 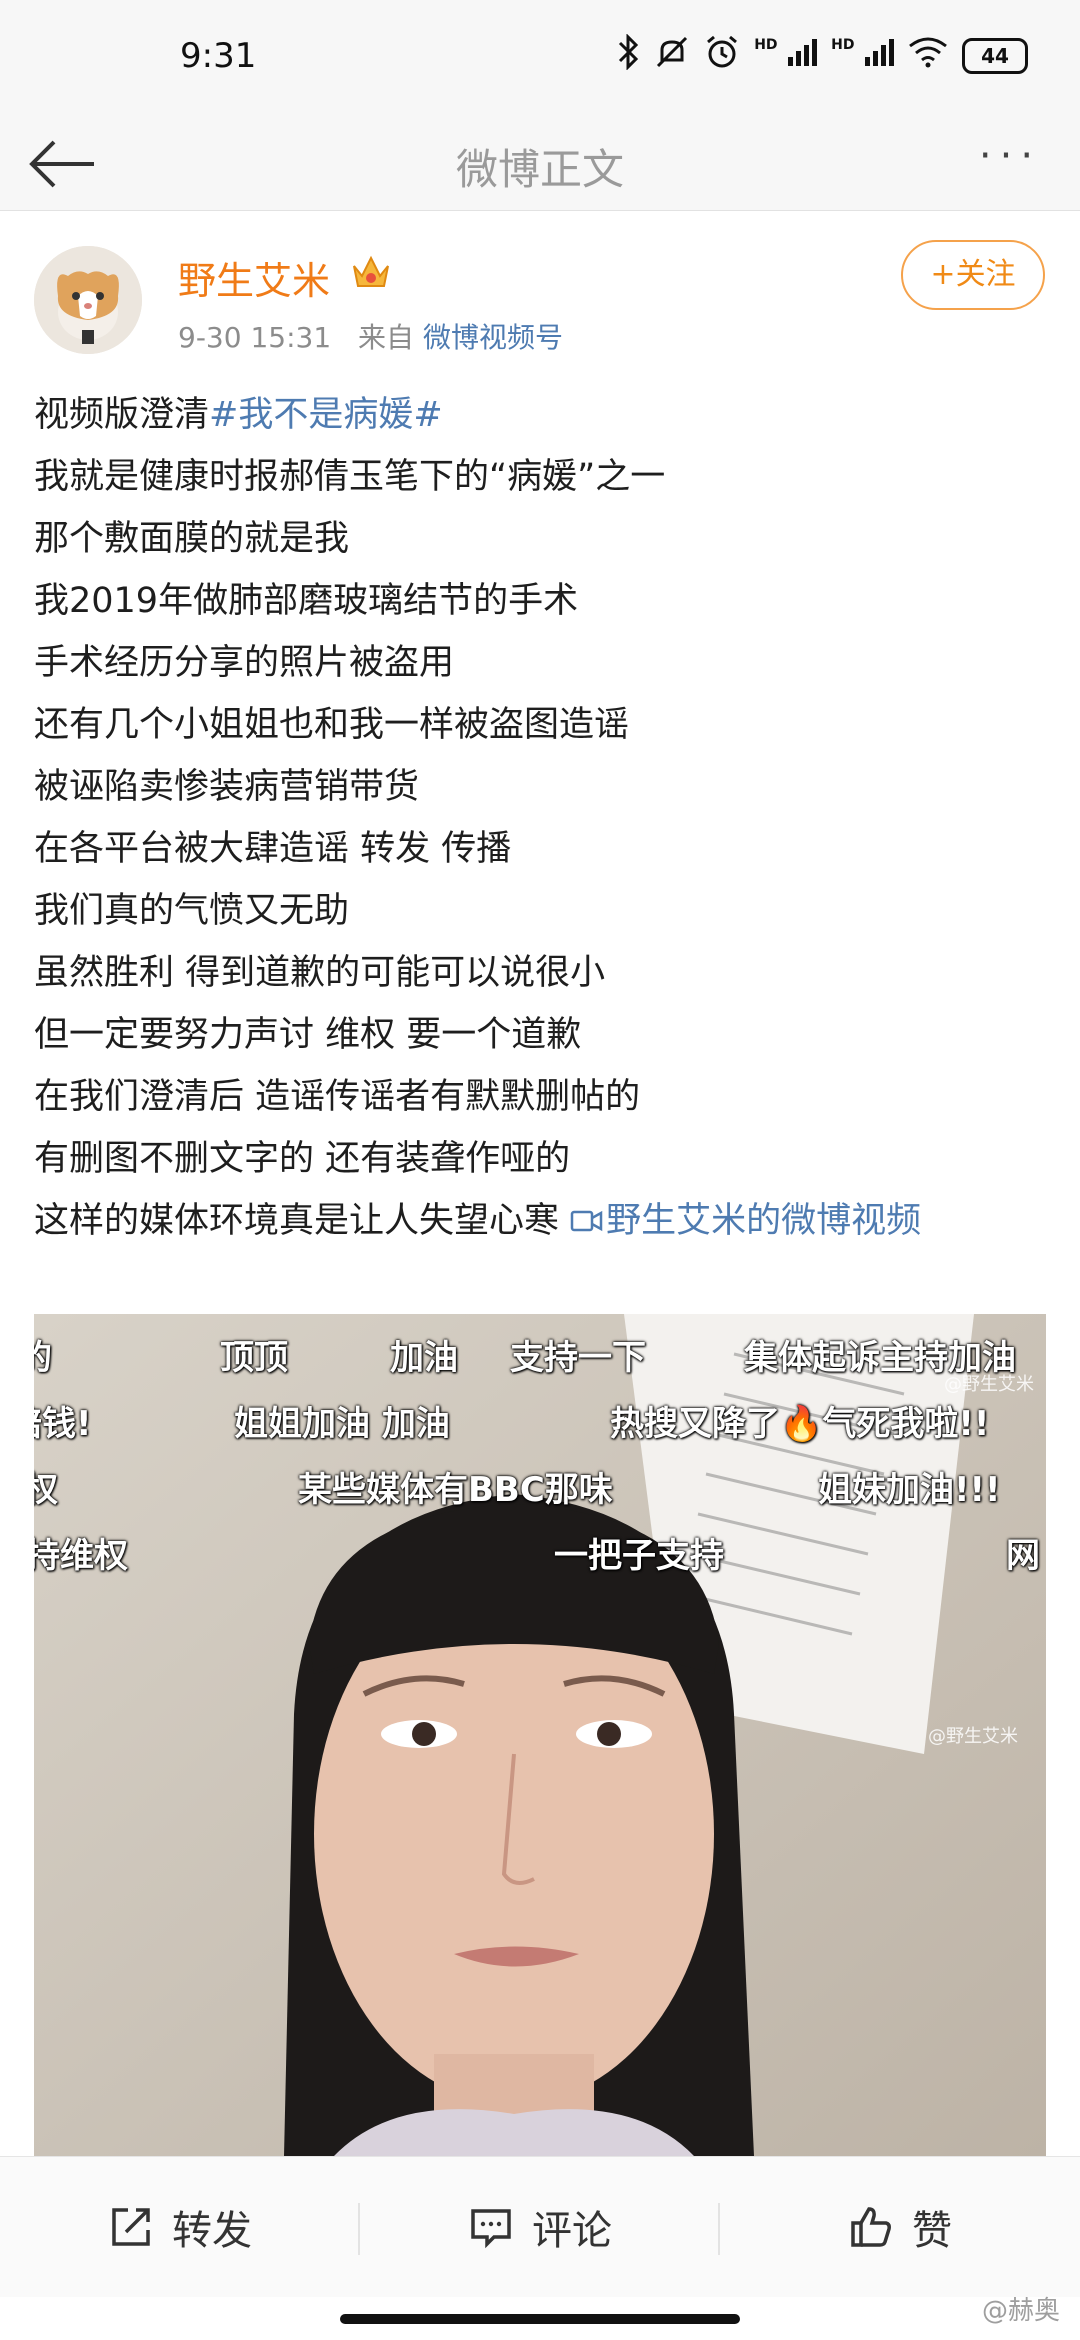 I want to click on post-meta: 9-30 15:31 来自 微博视频号, so click(x=370, y=336).